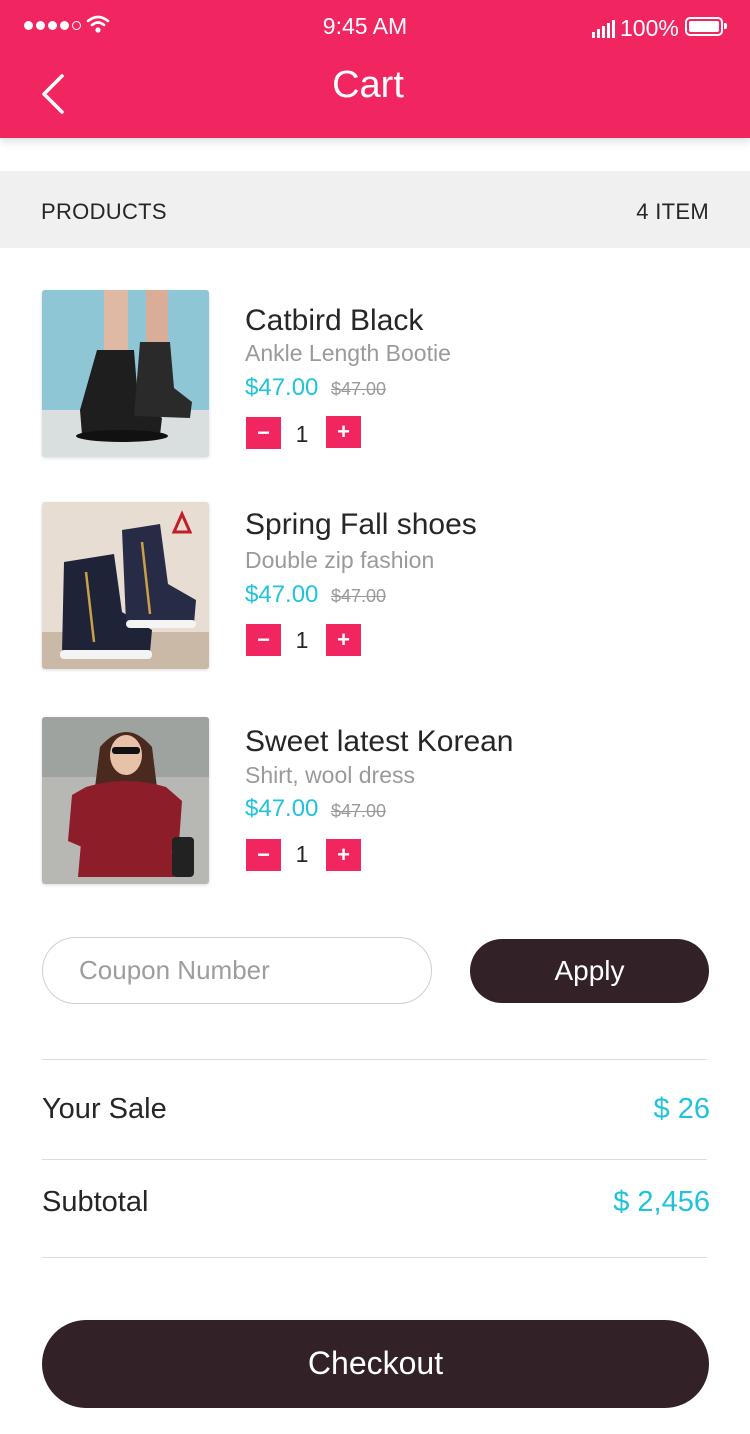  Describe the element at coordinates (672, 211) in the screenshot. I see `items-count: 4 ITEM` at that location.